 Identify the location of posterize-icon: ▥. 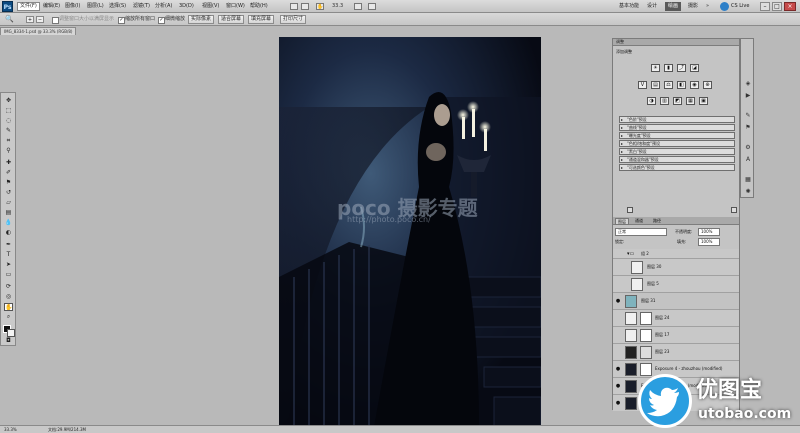
(664, 101).